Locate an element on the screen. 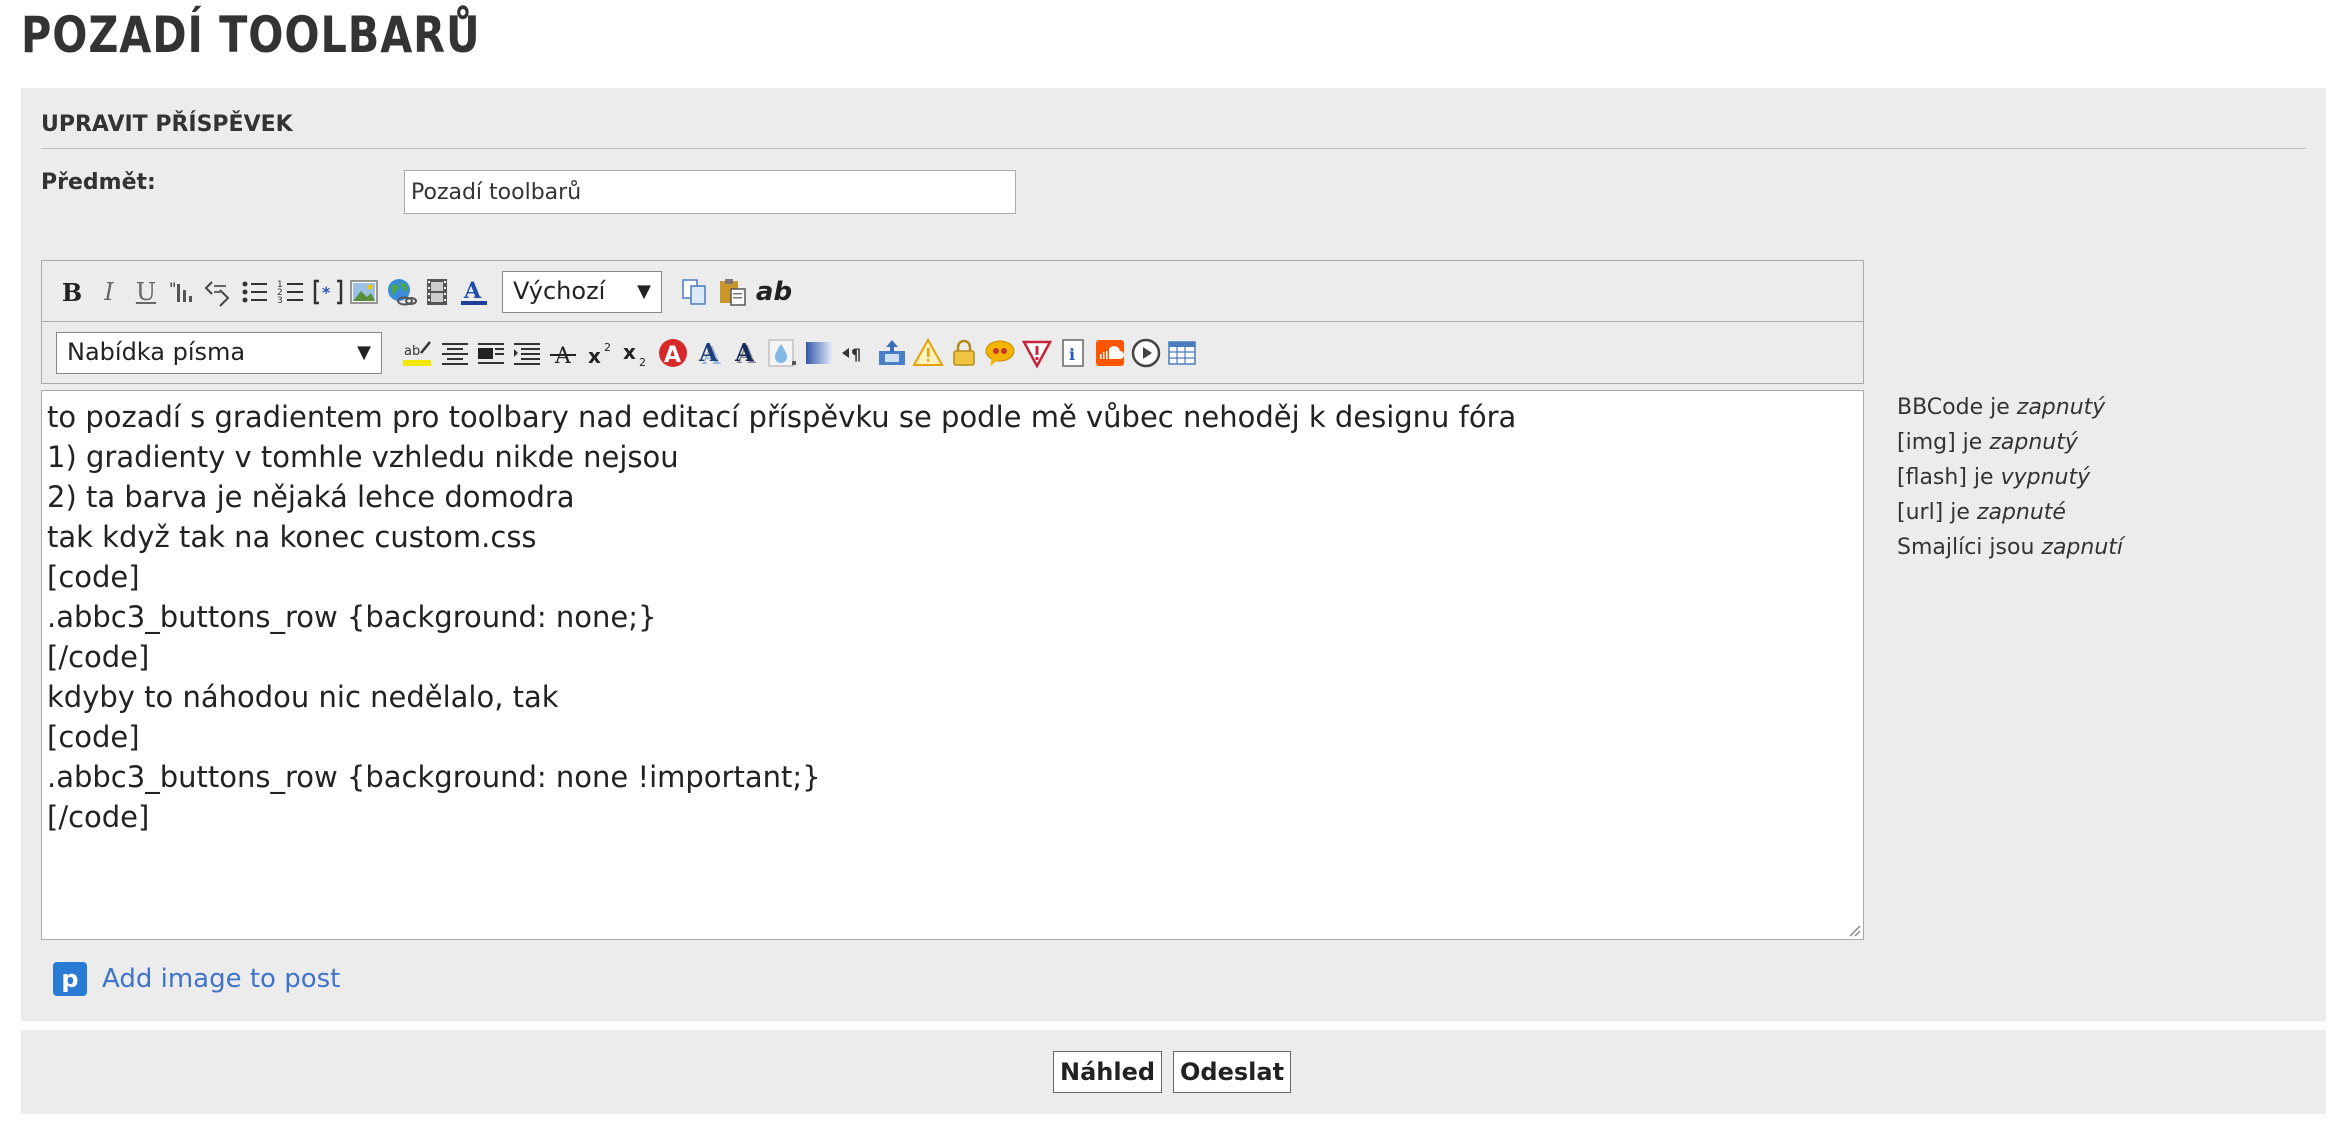  indent-icon is located at coordinates (527, 354).